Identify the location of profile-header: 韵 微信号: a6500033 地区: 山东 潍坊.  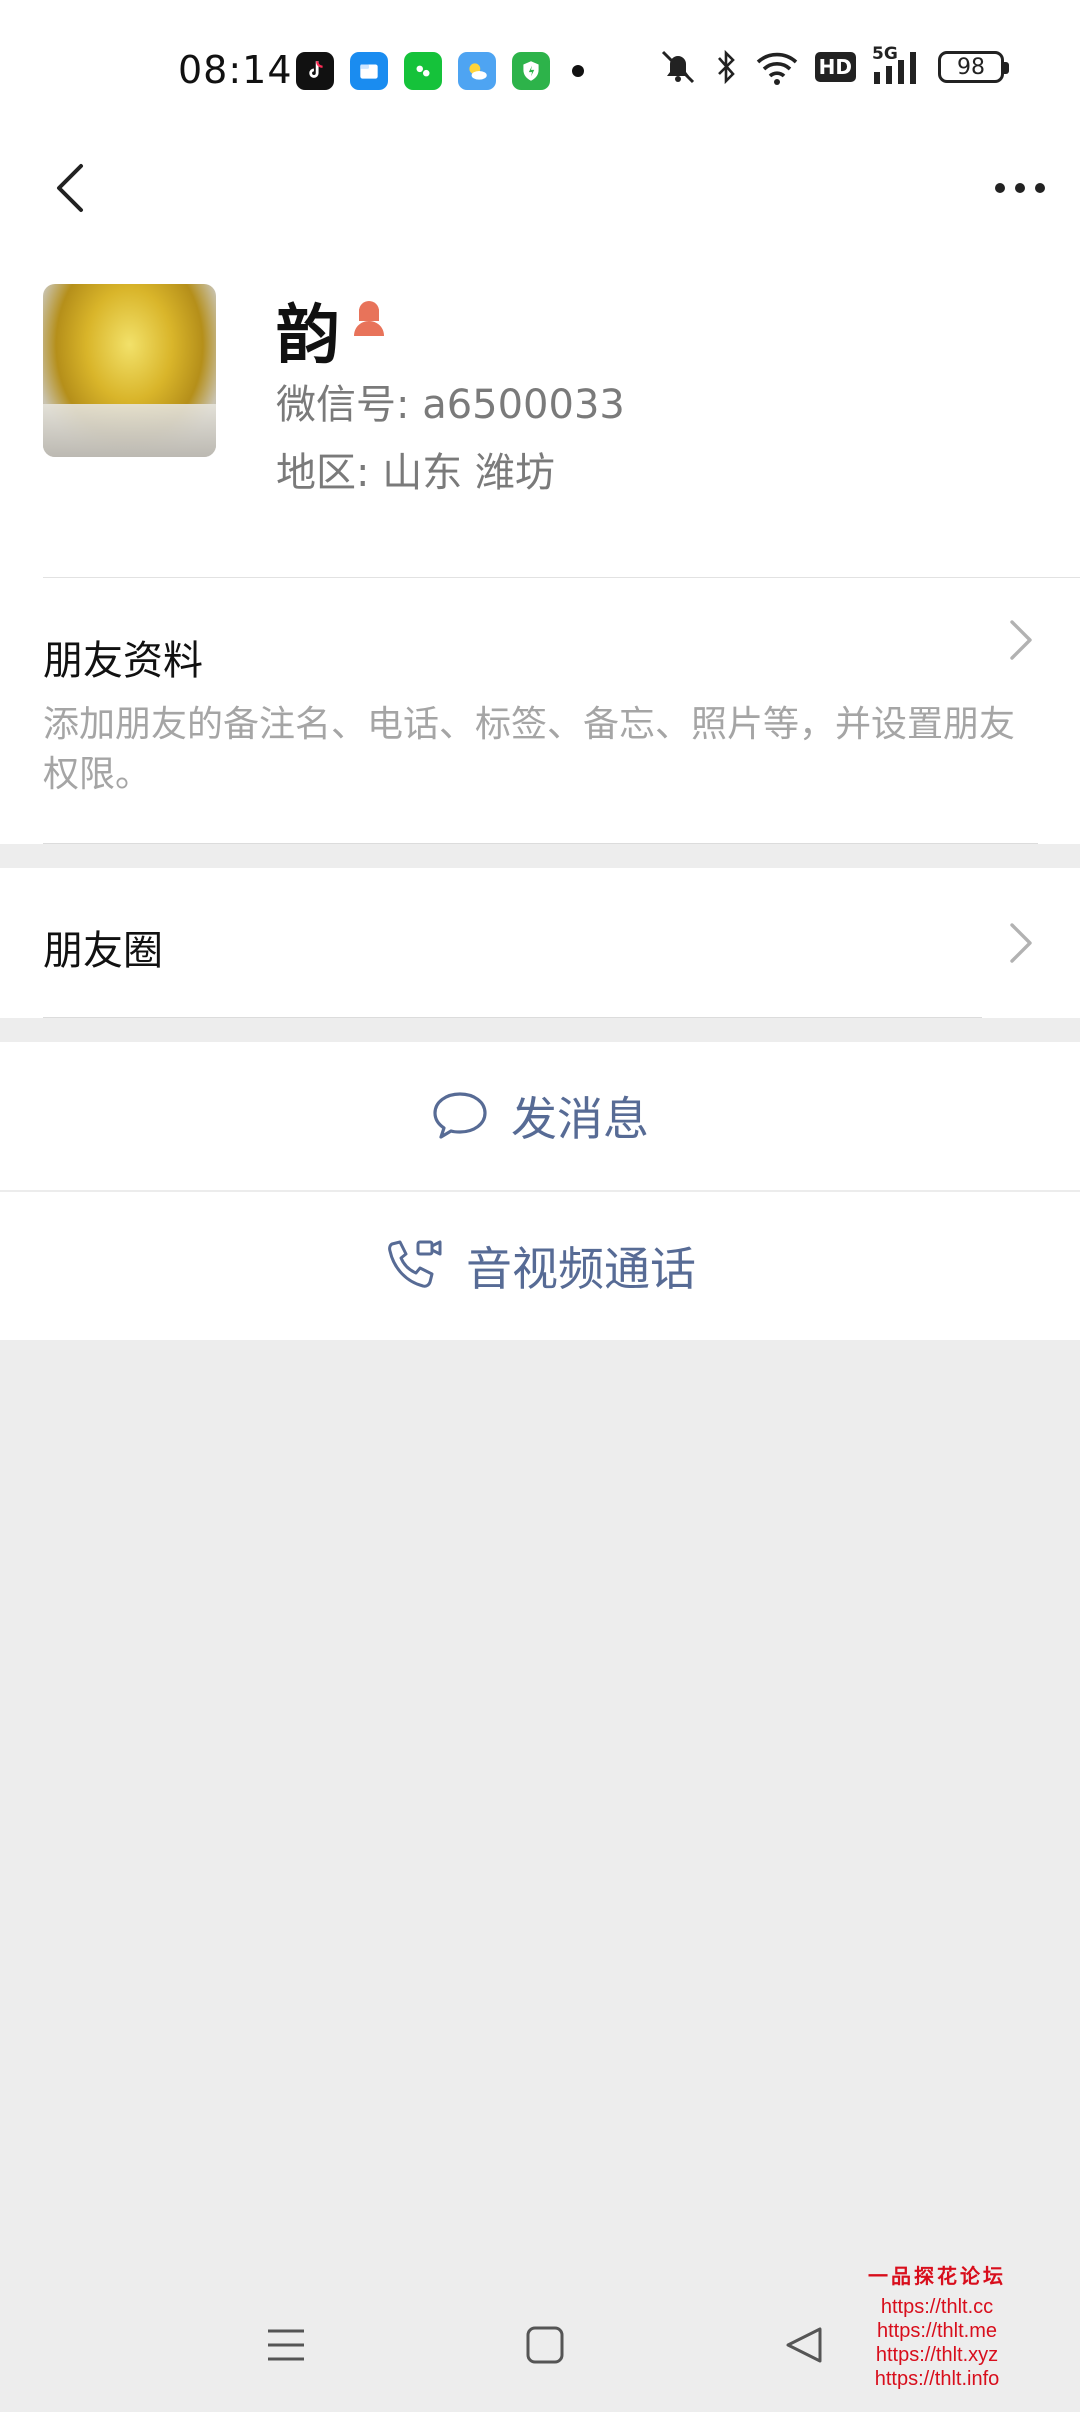
(540, 419).